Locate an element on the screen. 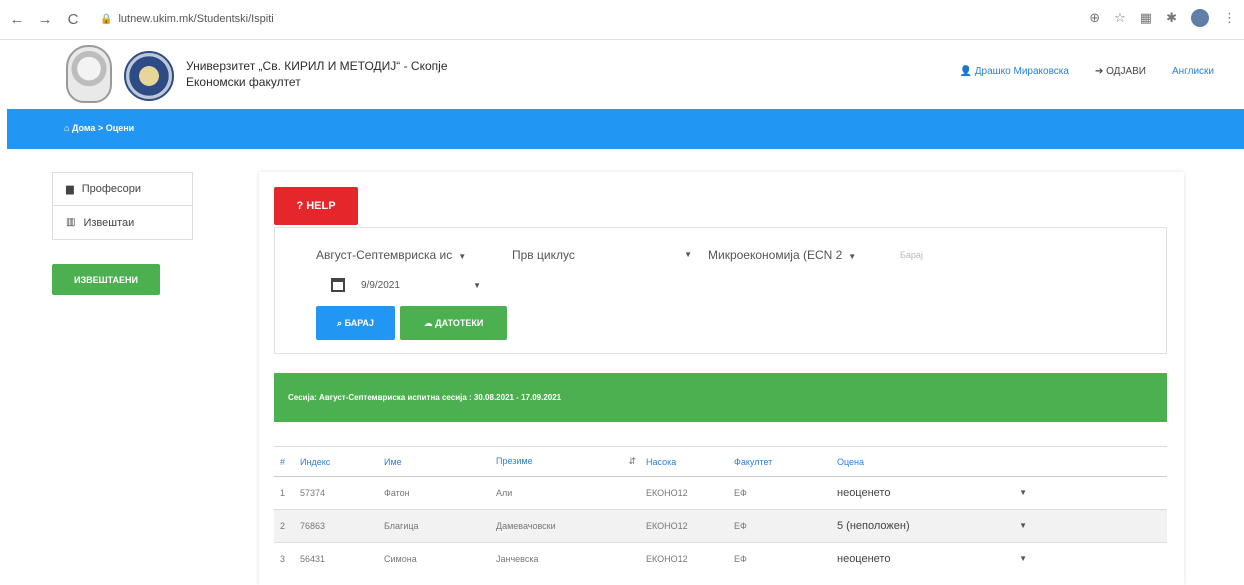 The image size is (1244, 585). star-icon: ☆ is located at coordinates (1120, 18).